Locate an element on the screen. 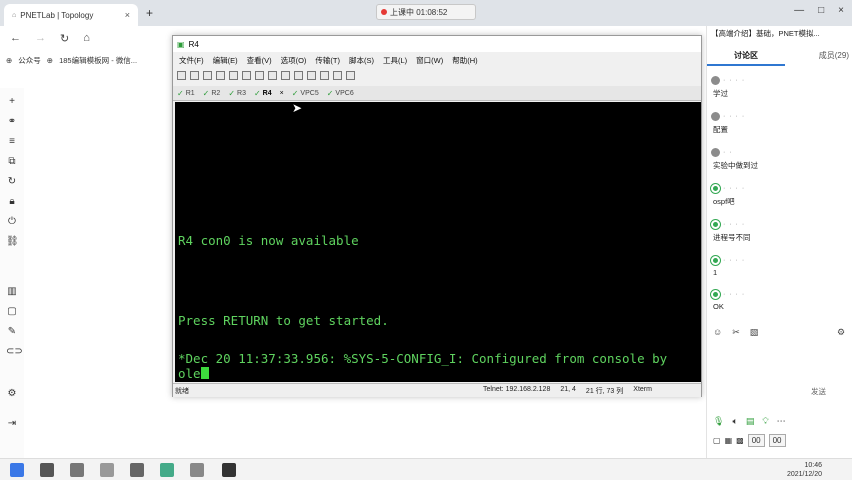 The height and width of the screenshot is (480, 852). session-tab-r1: ✓ R1 is located at coordinates (186, 93).